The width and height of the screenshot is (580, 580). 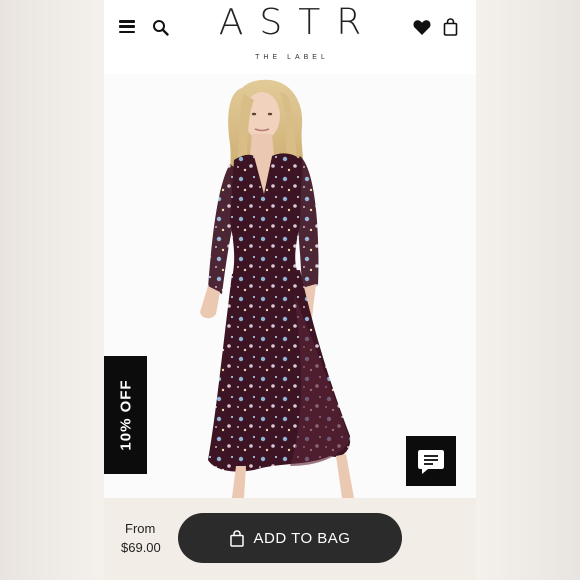 I want to click on heart-icon, so click(x=422, y=27).